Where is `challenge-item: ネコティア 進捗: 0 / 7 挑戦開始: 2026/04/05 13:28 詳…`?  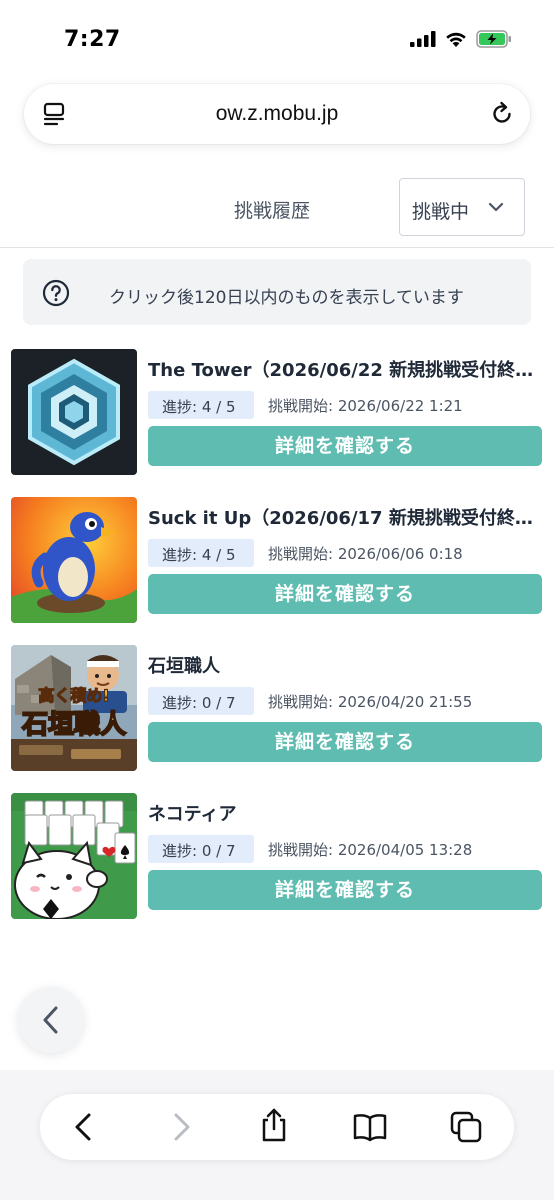 challenge-item: ネコティア 進捗: 0 / 7 挑戦開始: 2026/04/05 13:28 詳… is located at coordinates (277, 857).